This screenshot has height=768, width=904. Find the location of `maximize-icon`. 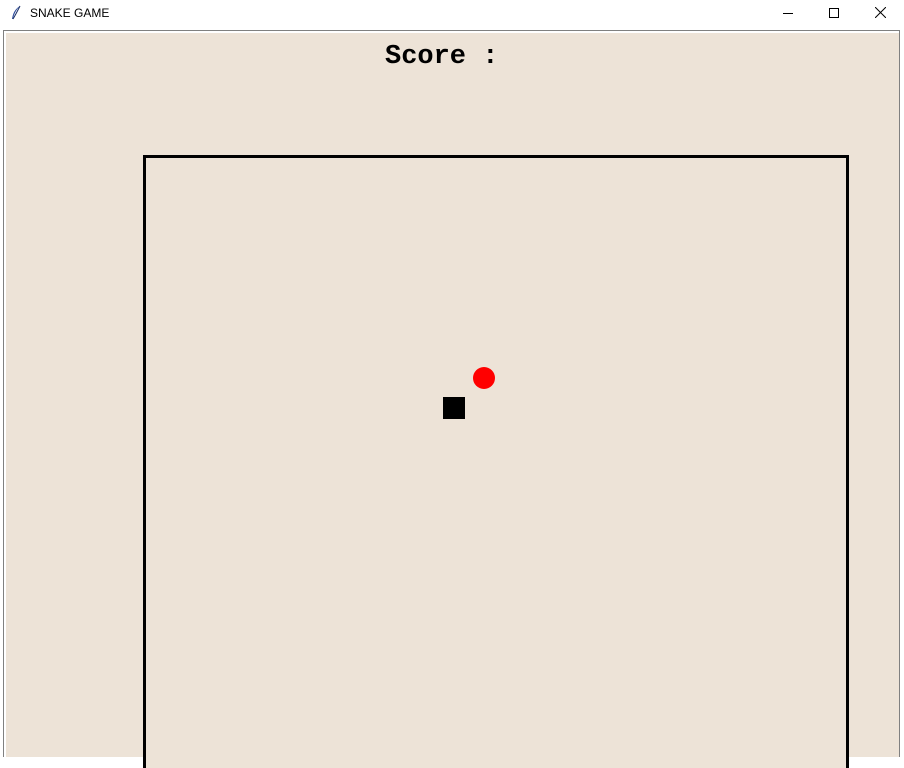

maximize-icon is located at coordinates (834, 14).